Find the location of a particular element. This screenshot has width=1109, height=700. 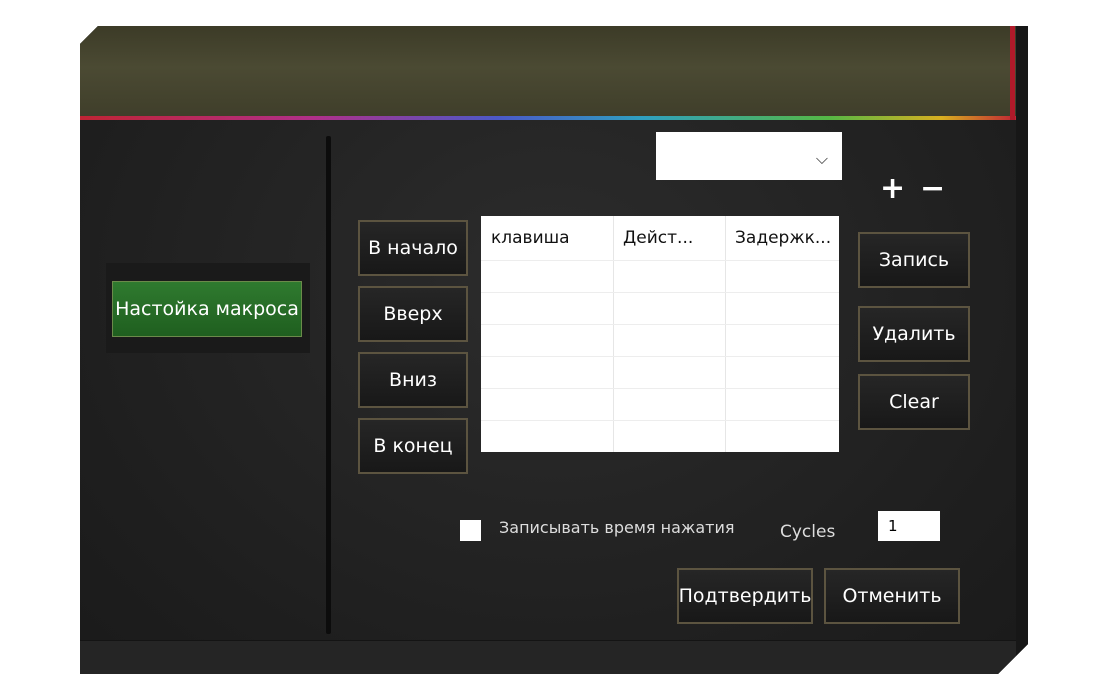

confirm-label: Подтвердить is located at coordinates (745, 596).